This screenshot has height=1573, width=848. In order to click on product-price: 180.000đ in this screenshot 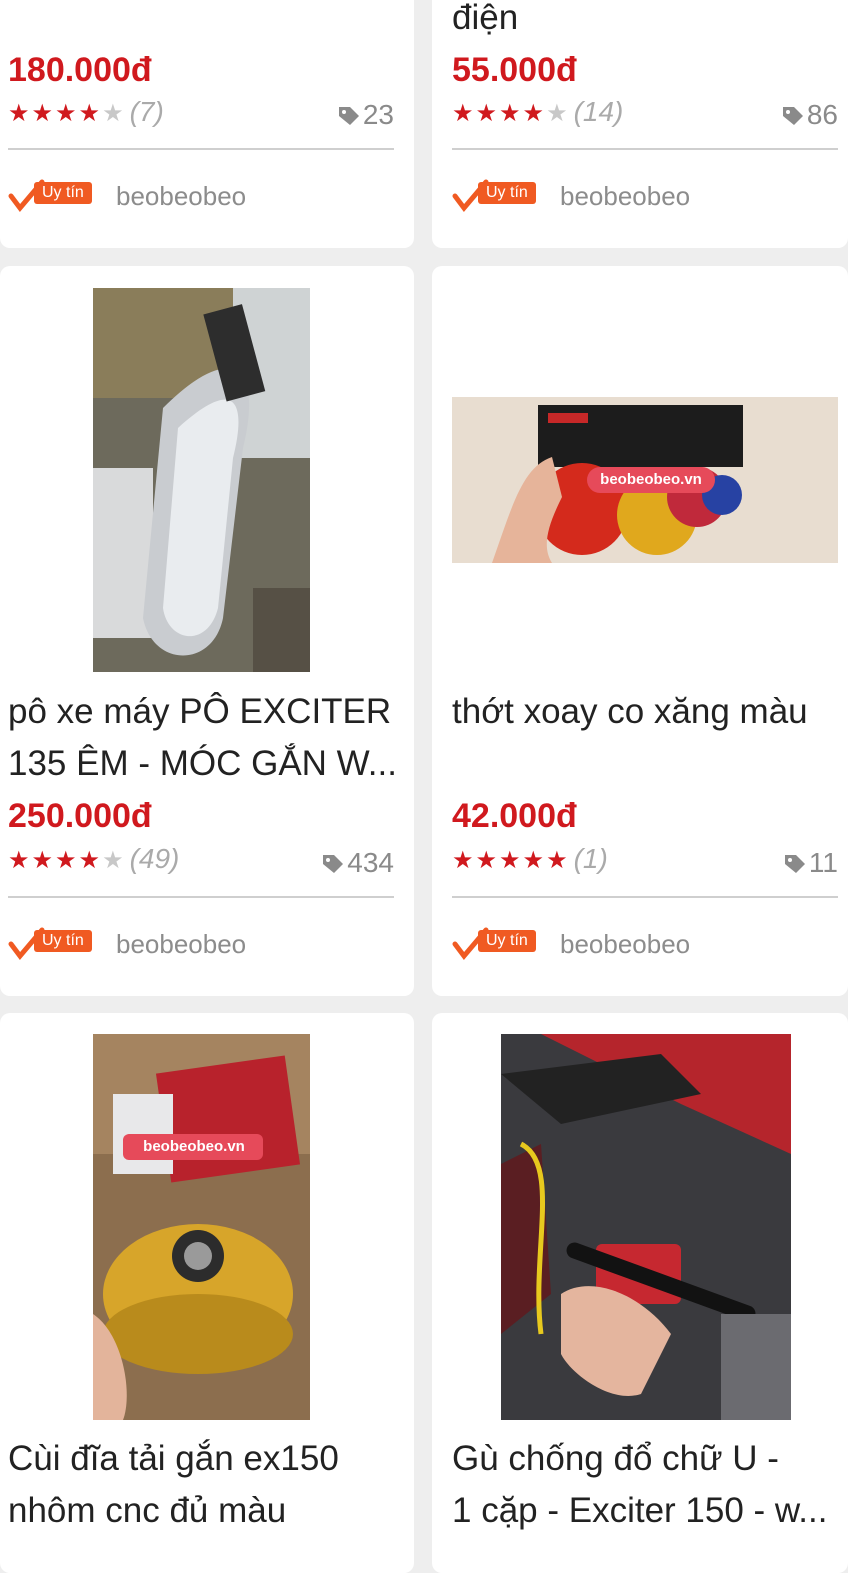, I will do `click(80, 70)`.